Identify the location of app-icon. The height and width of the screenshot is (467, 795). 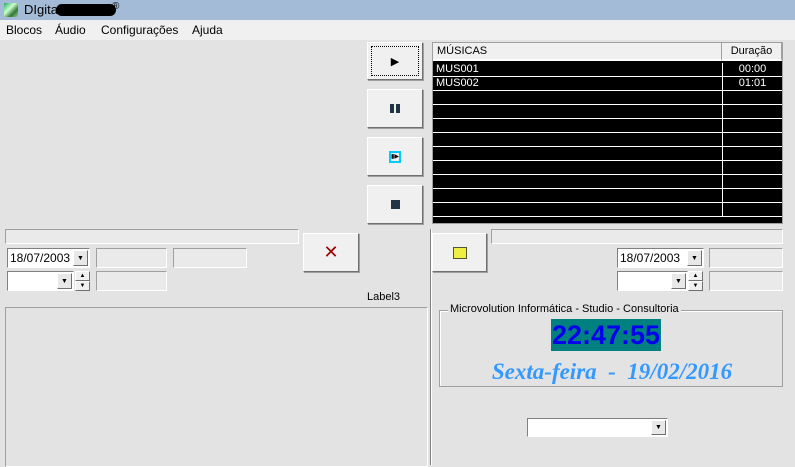
(11, 10).